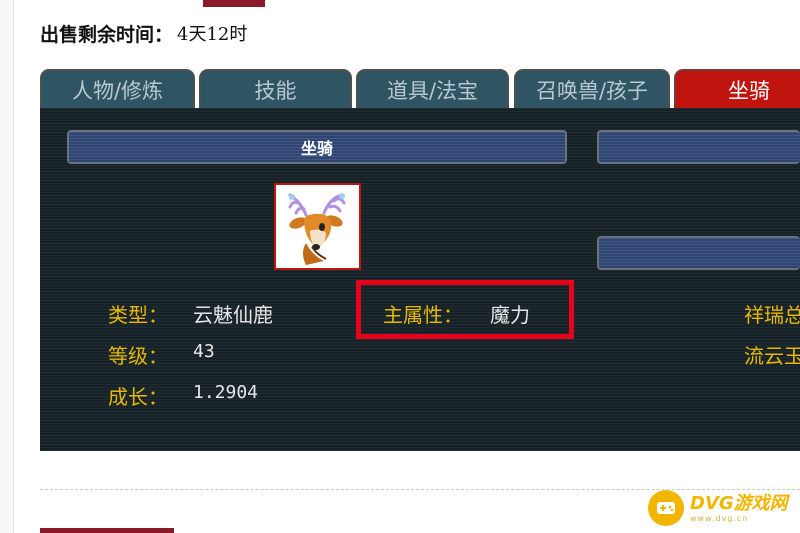 The image size is (800, 533). Describe the element at coordinates (233, 315) in the screenshot. I see `type-value: 云魅仙鹿` at that location.